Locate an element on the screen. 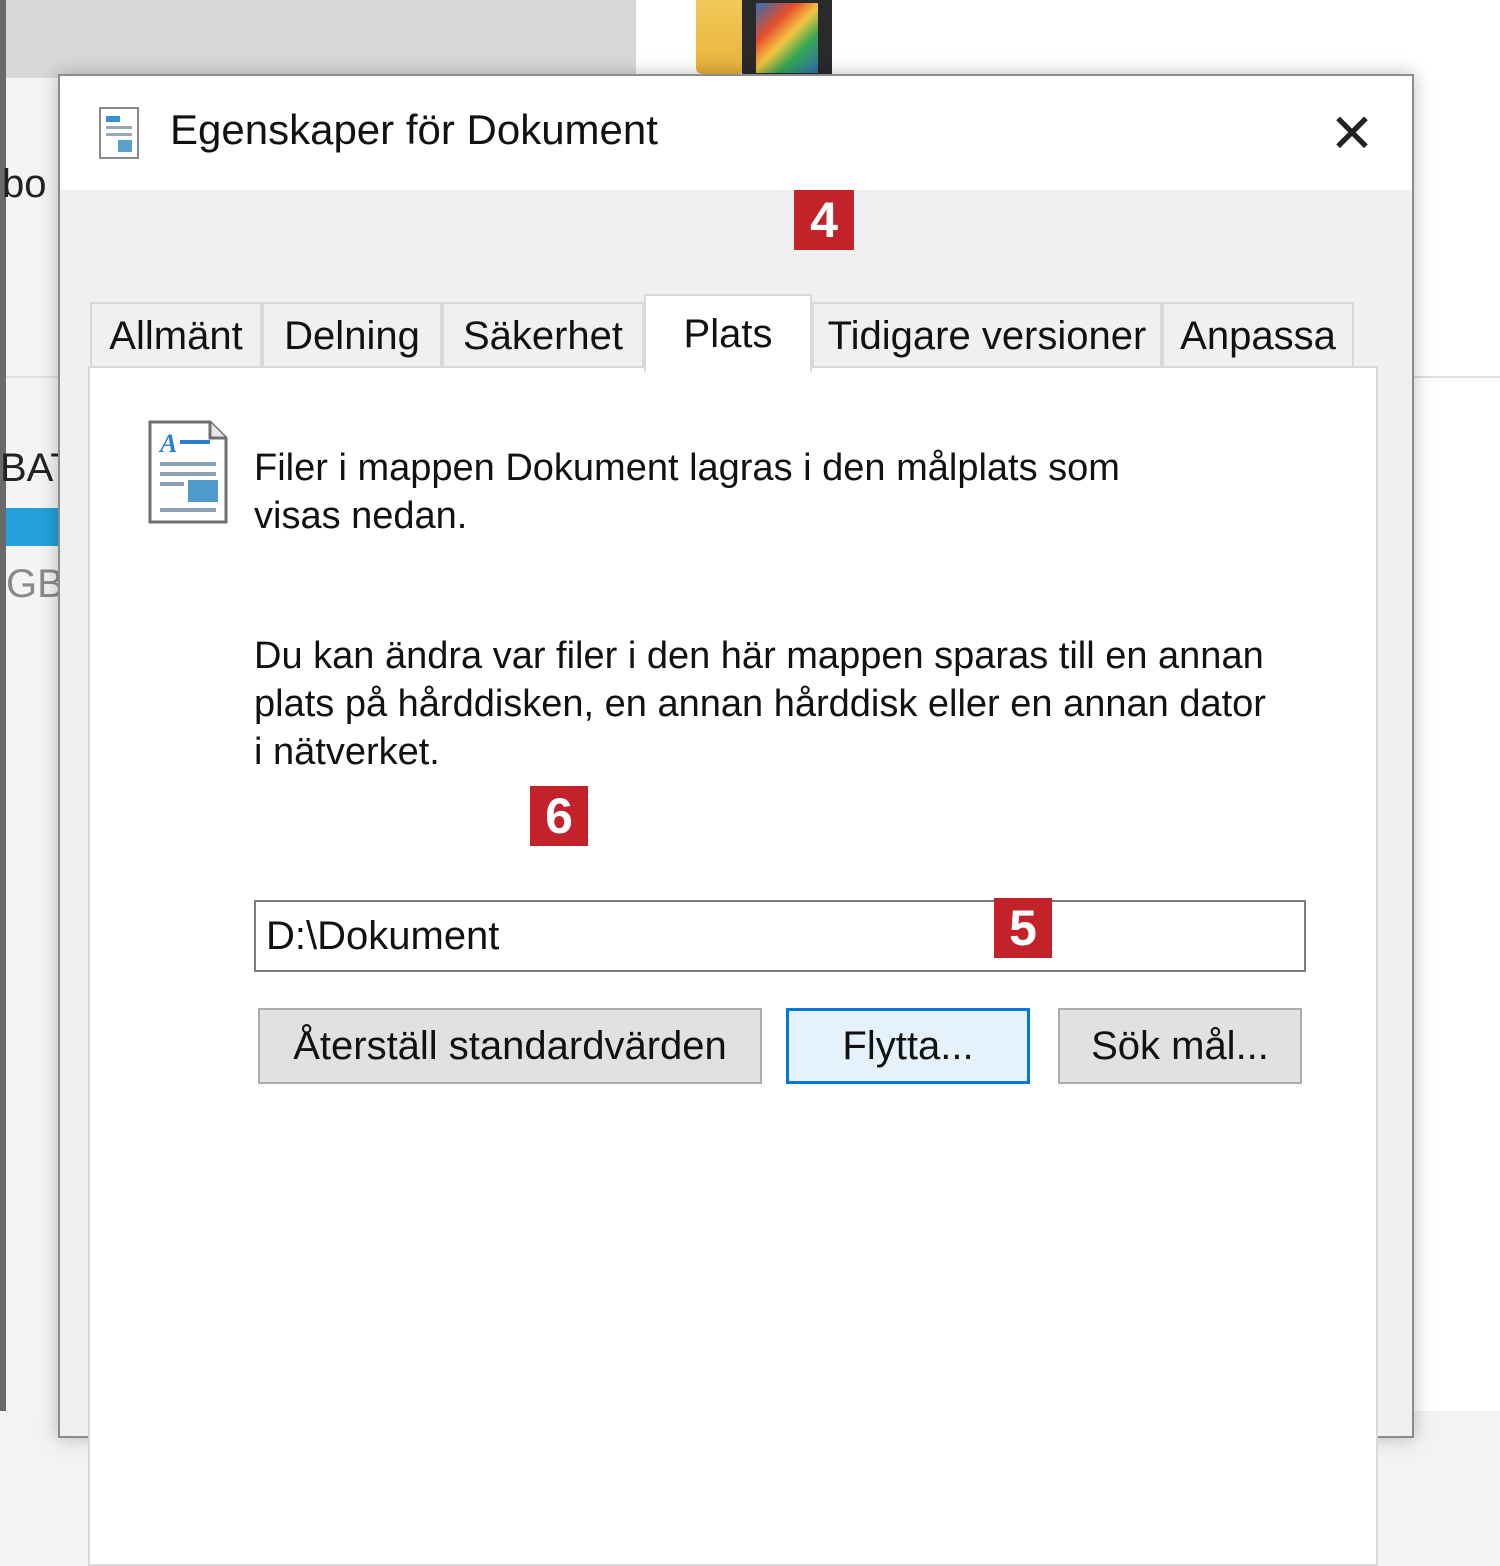 The width and height of the screenshot is (1500, 1566). tab-allmant: Allmänt is located at coordinates (176, 335).